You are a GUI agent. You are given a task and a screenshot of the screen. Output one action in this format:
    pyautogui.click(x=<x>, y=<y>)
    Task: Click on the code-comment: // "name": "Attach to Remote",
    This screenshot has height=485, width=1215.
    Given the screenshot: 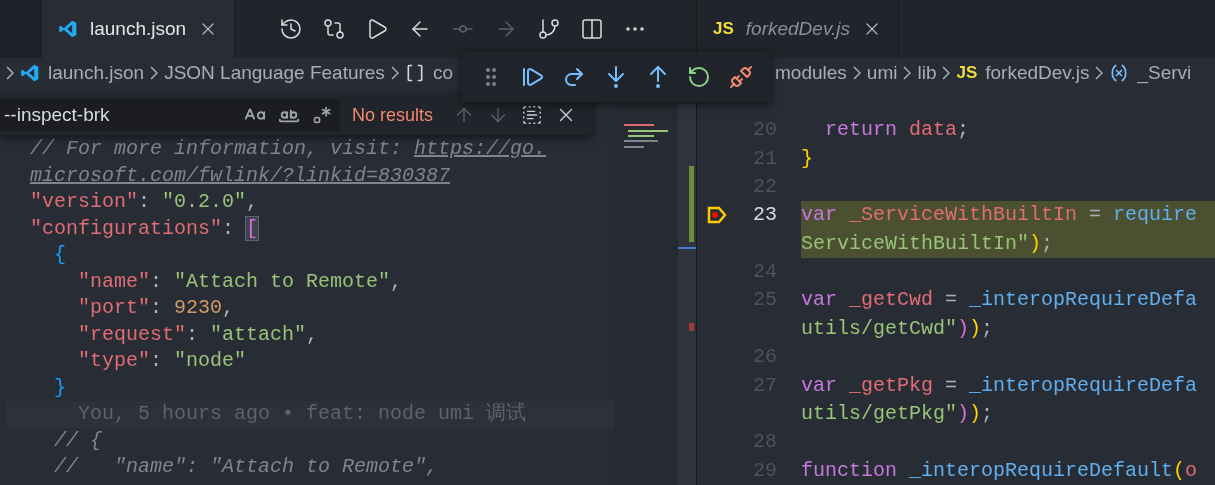 What is the action you would take?
    pyautogui.click(x=246, y=466)
    